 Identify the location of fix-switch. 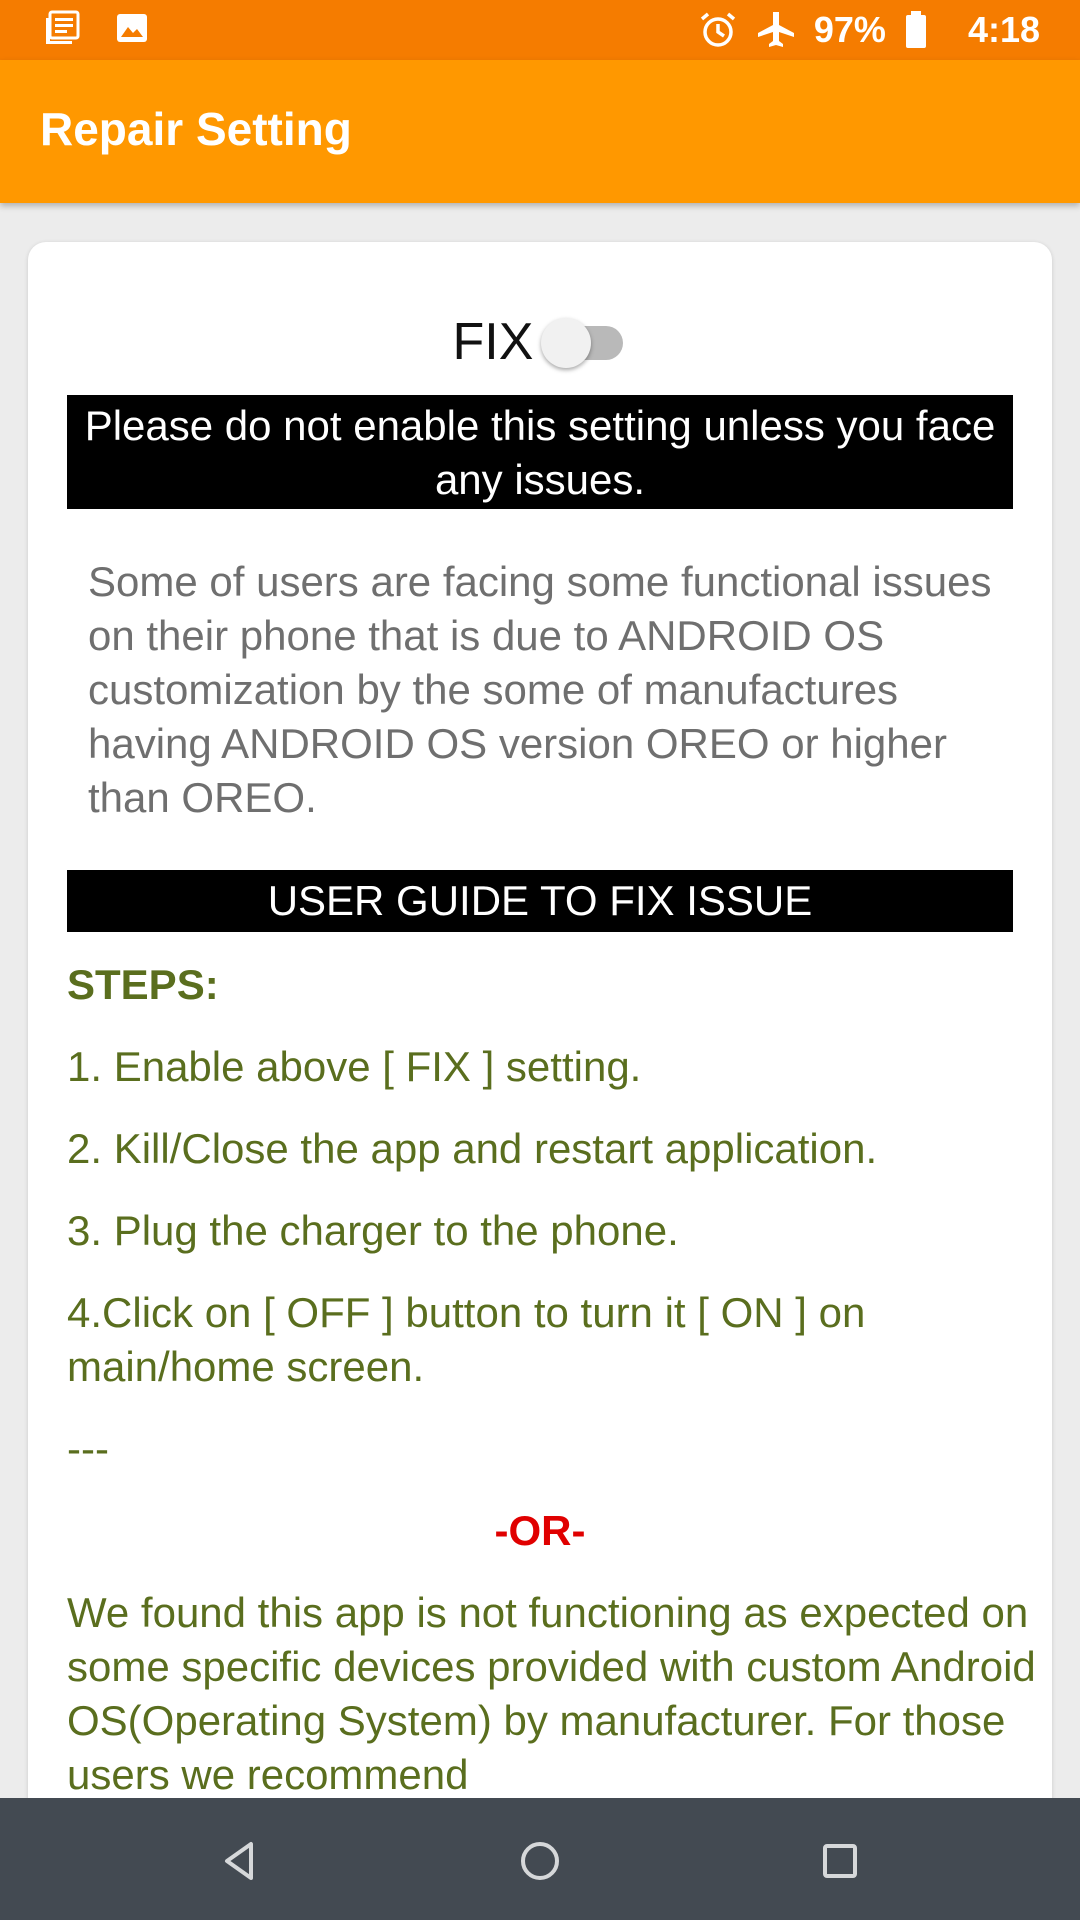
(584, 342).